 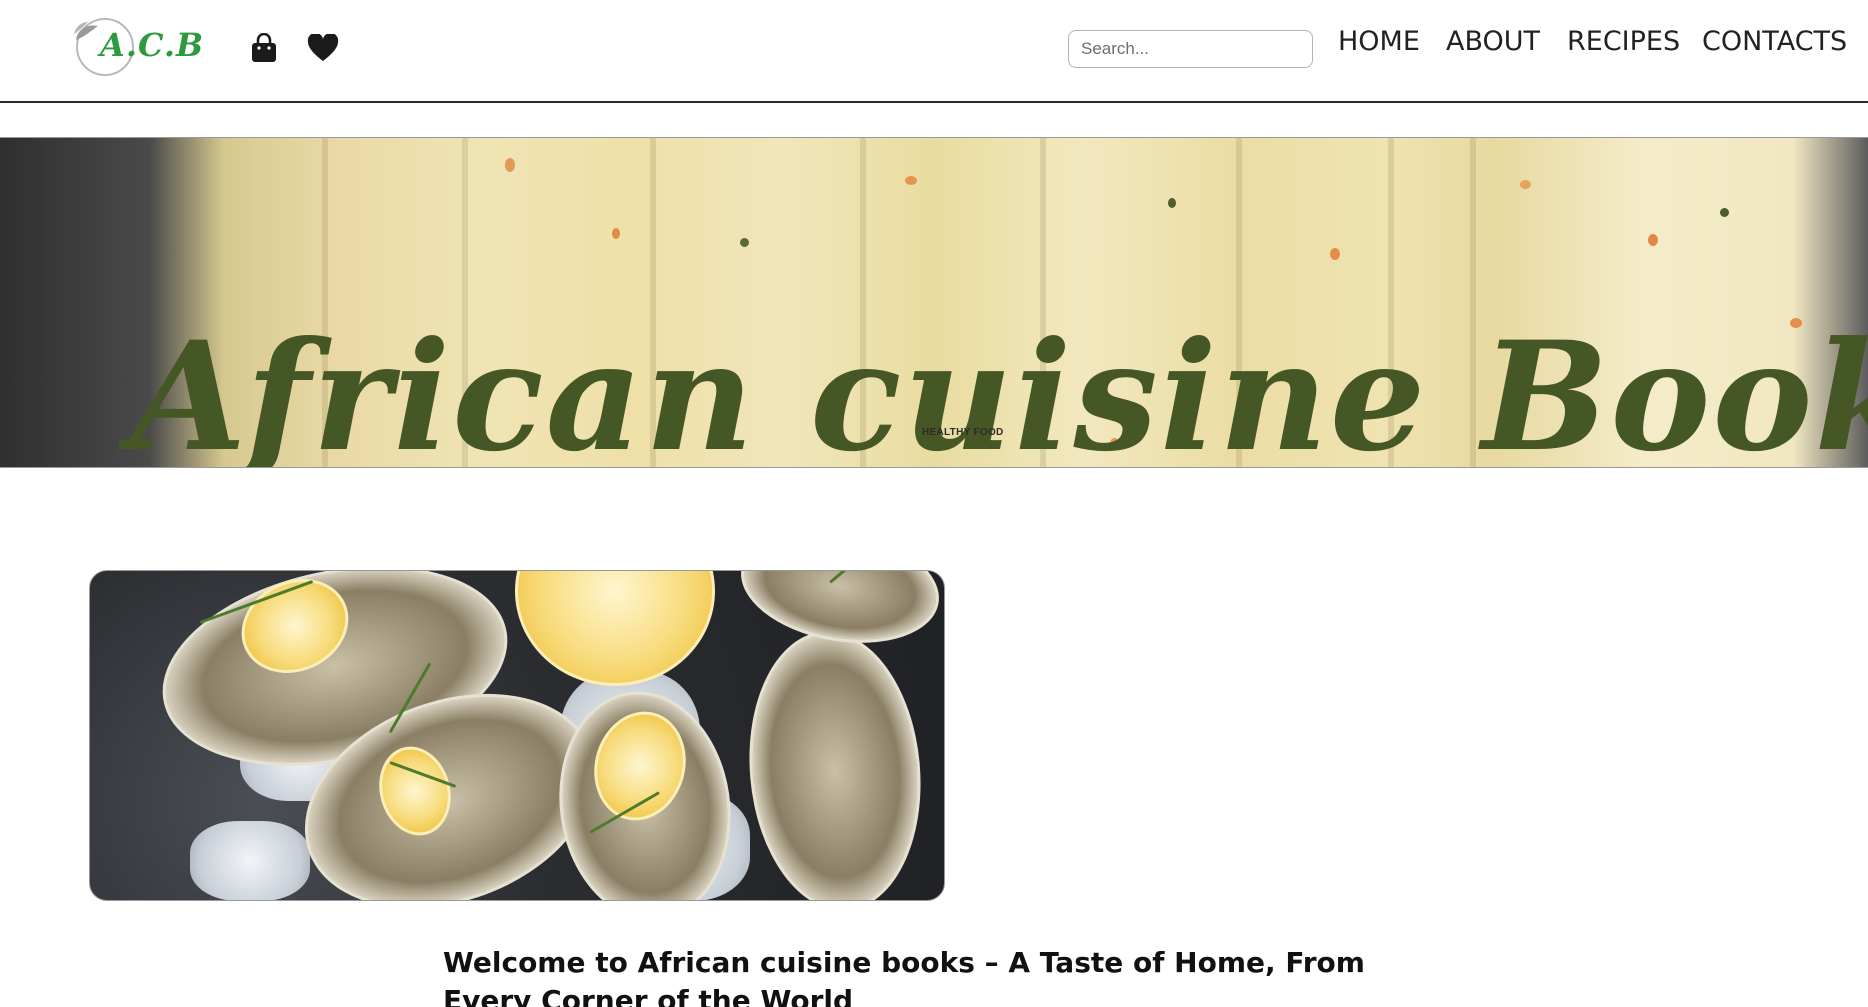 I want to click on nav-recipes: RECIPES, so click(x=1623, y=41).